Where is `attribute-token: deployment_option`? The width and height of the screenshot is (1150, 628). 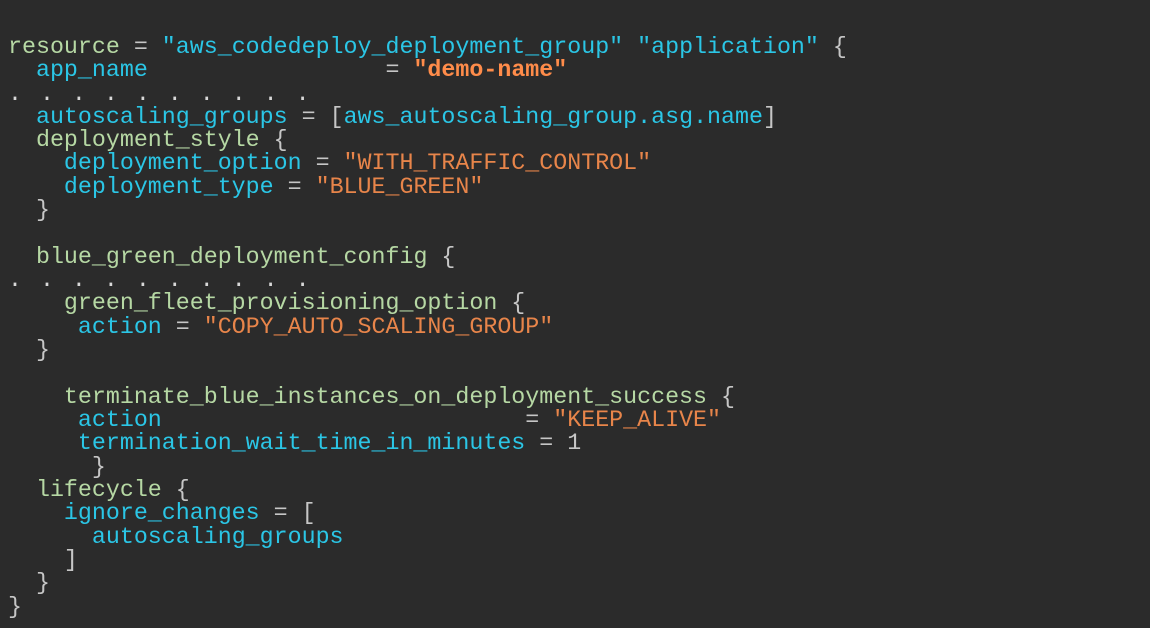 attribute-token: deployment_option is located at coordinates (182, 163).